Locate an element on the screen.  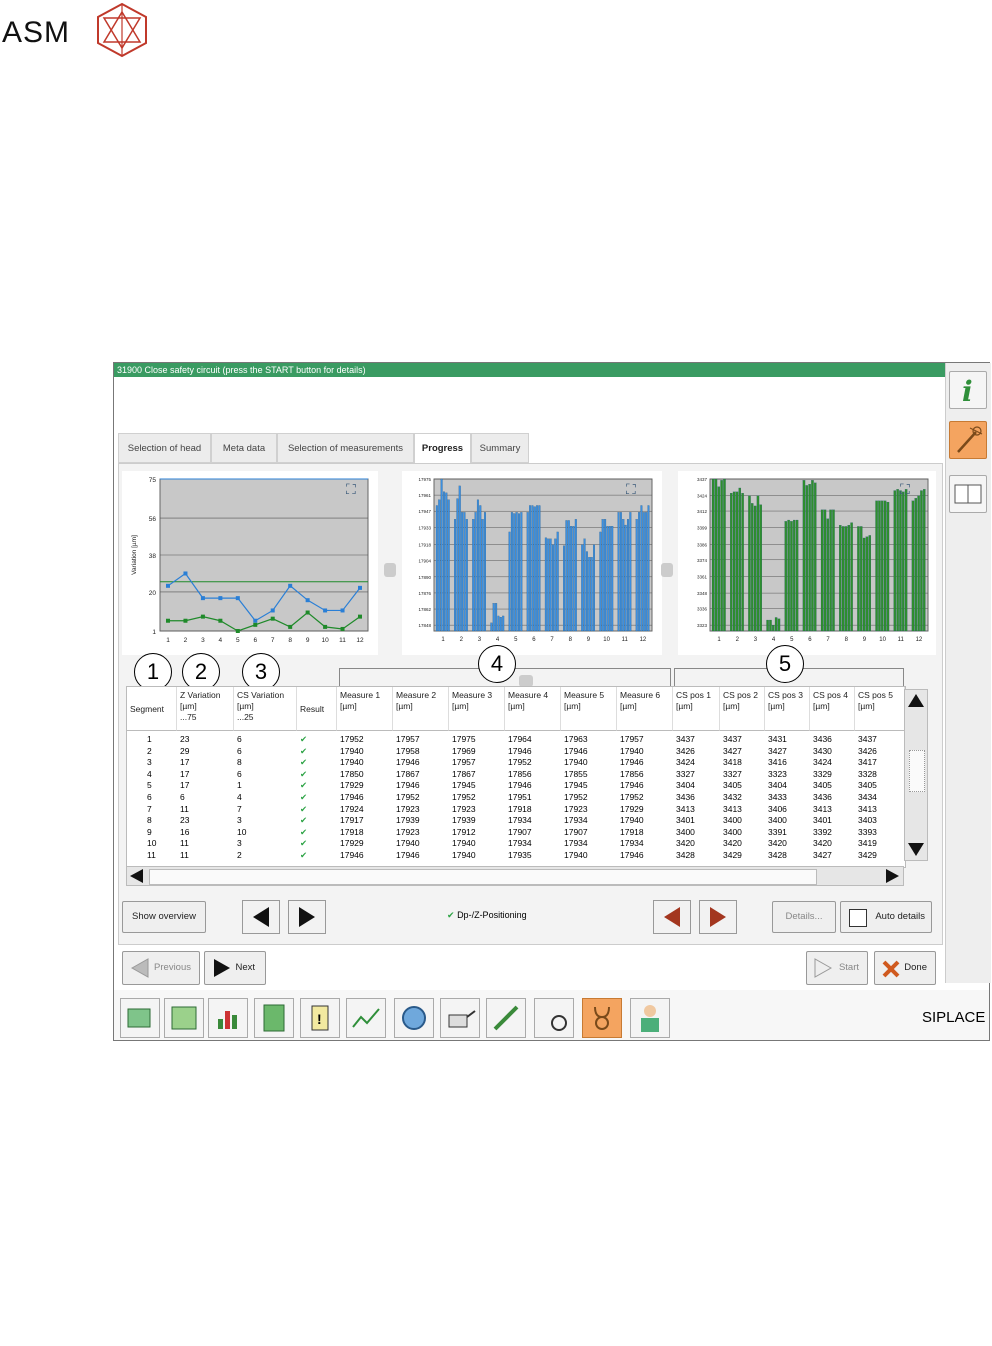
tab-progress: Progress is located at coordinates (442, 449).